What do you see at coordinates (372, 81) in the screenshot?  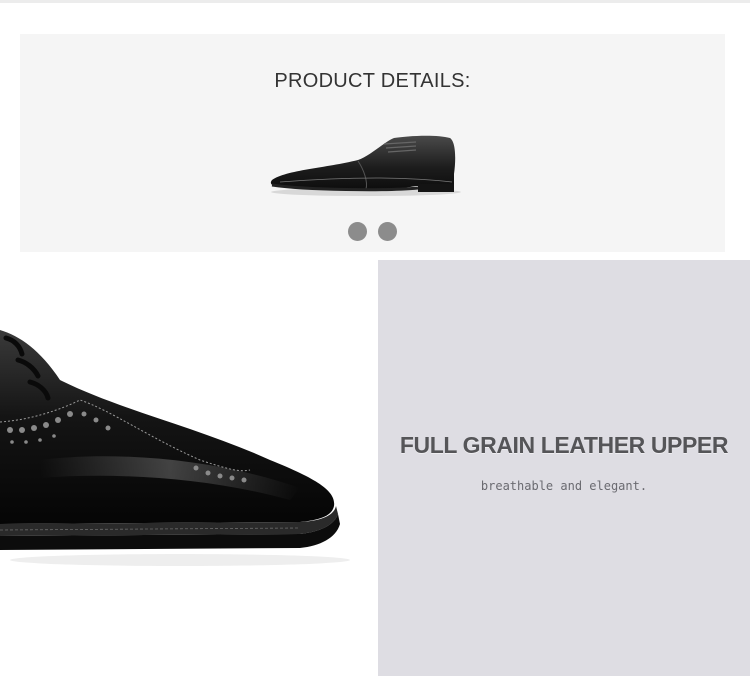 I see `product-details-title: PRODUCT DETAILS:` at bounding box center [372, 81].